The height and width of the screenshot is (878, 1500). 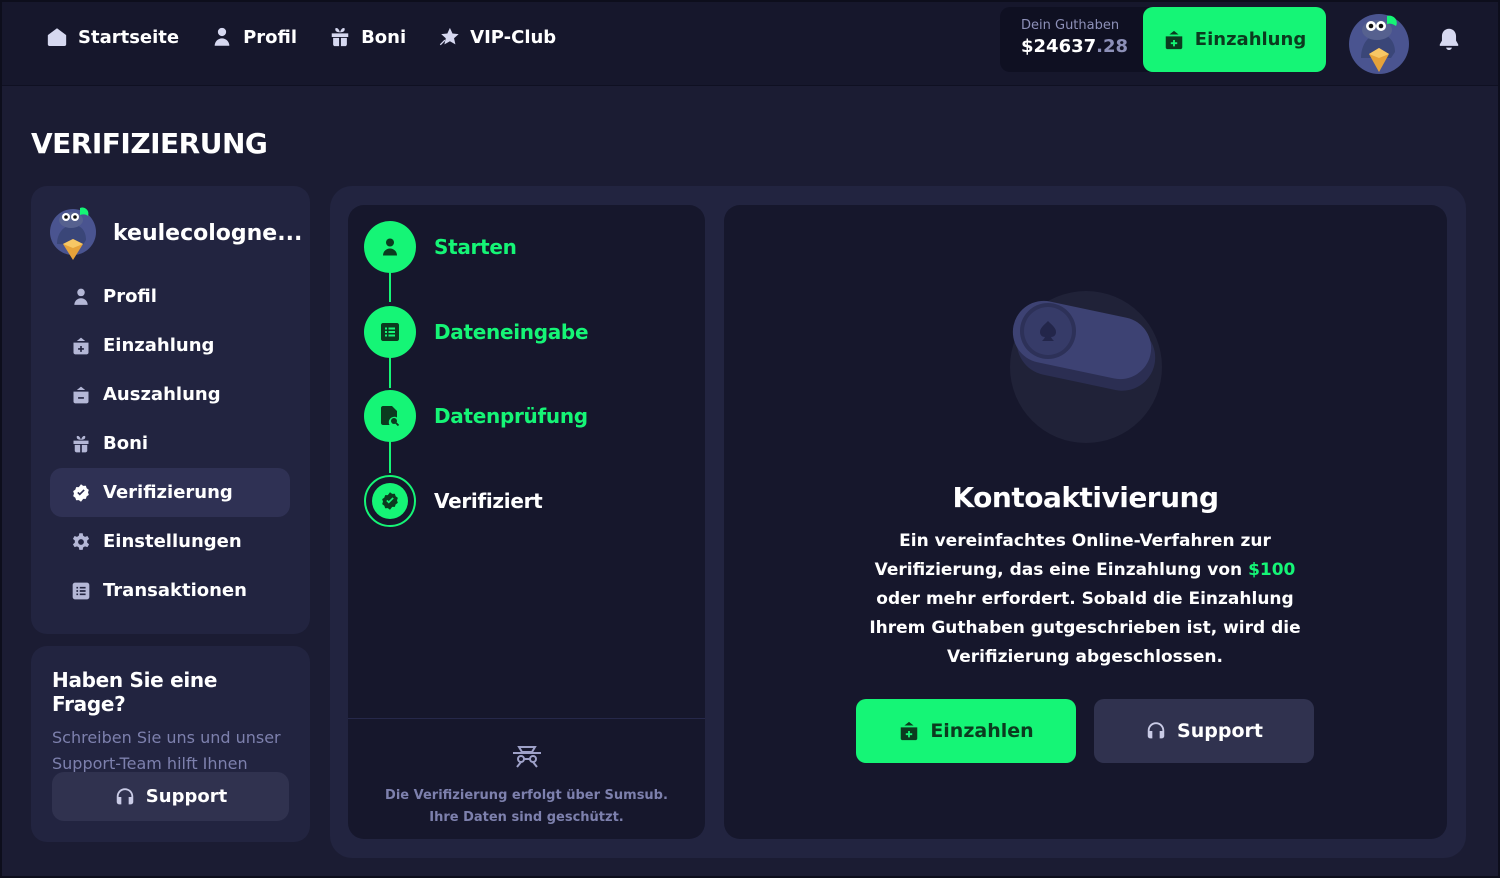 I want to click on help-support-button: Support, so click(x=170, y=796).